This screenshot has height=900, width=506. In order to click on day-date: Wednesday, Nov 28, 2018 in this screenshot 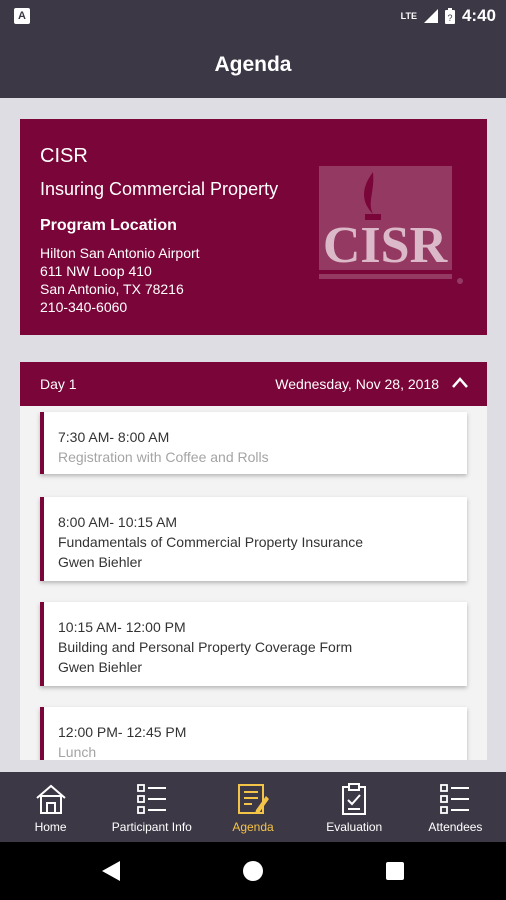, I will do `click(357, 384)`.